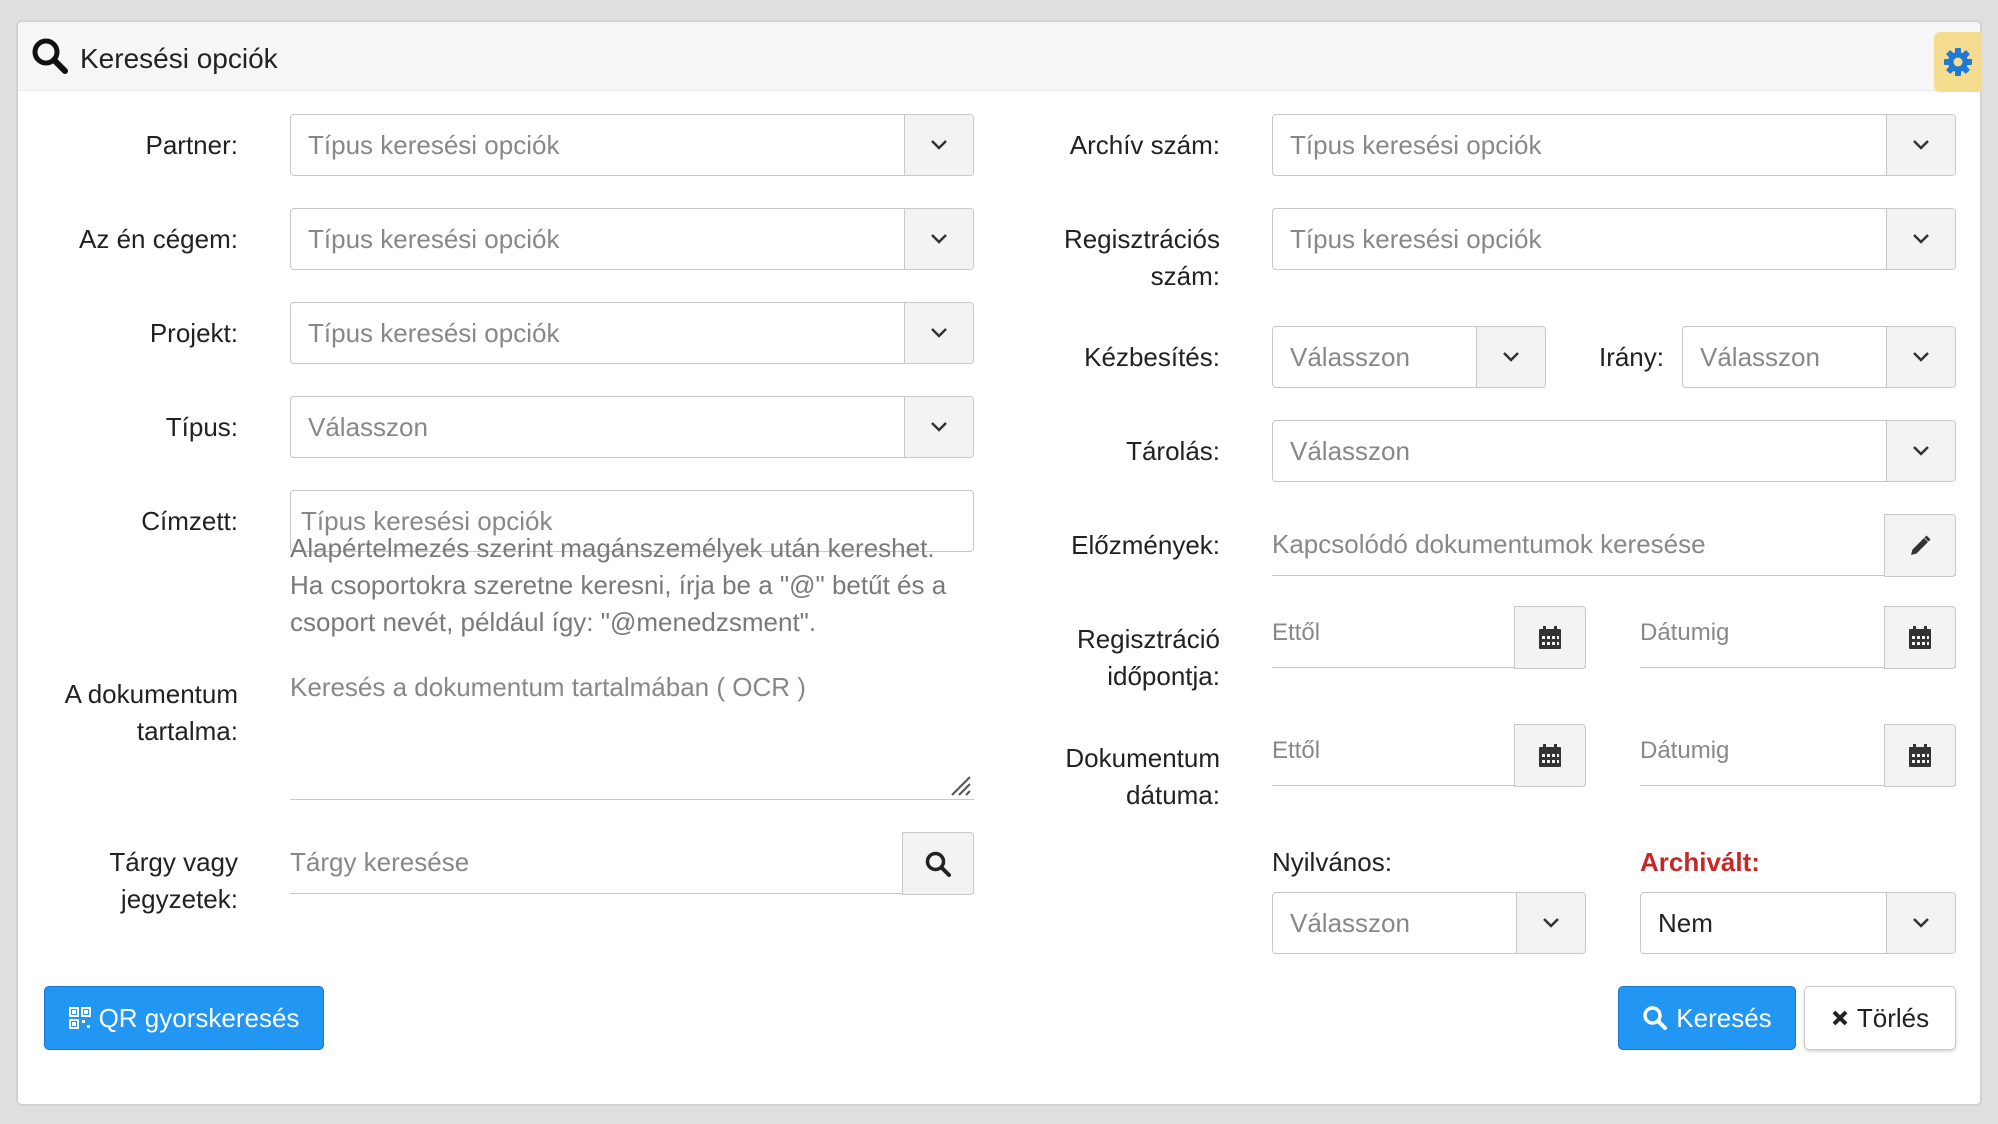  I want to click on type-label: Típus:, so click(201, 427).